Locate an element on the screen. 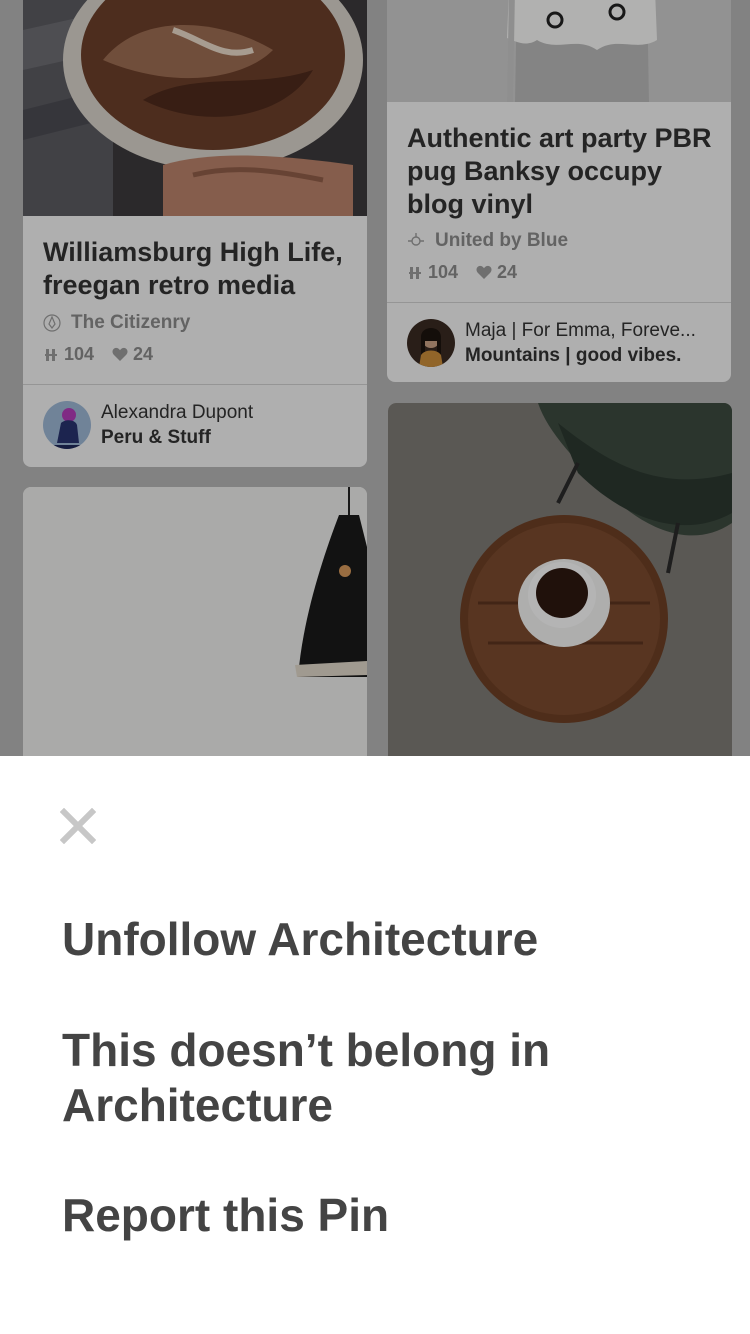 This screenshot has width=750, height=1334. pin-image-fashion is located at coordinates (559, 51).